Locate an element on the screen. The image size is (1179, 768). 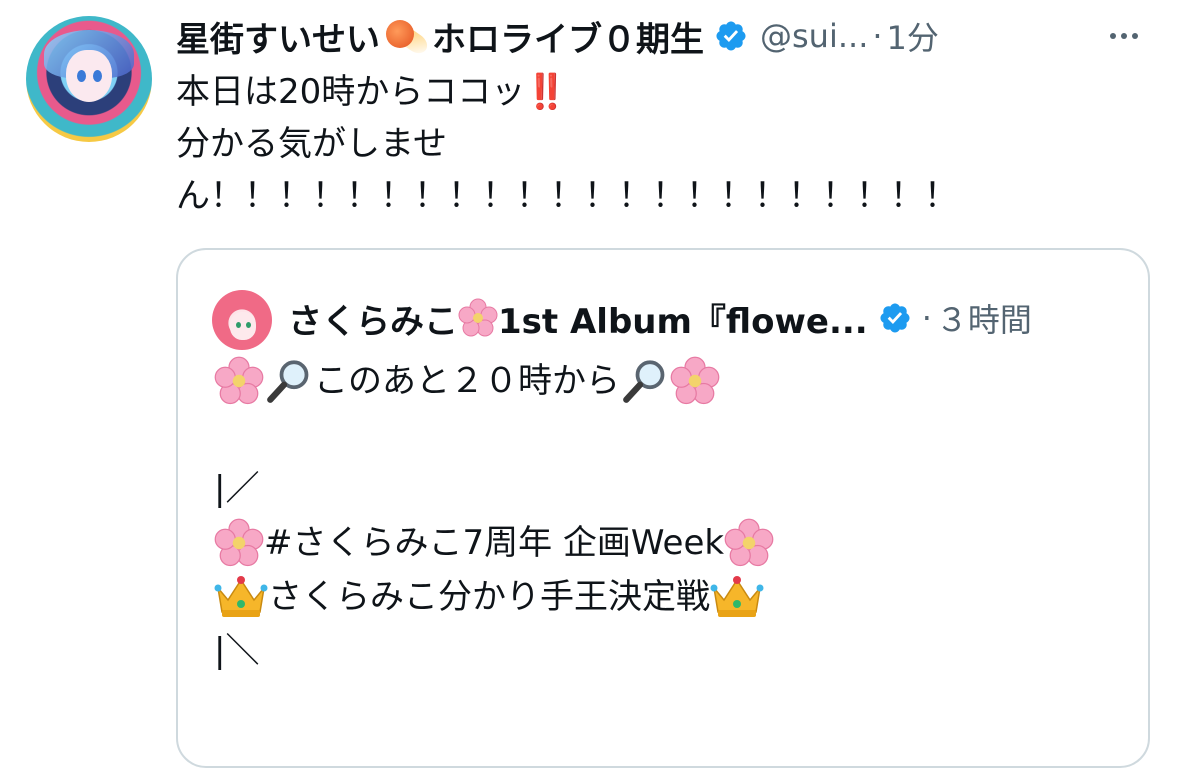
tweet-text-line1: 本日は20時からココッ is located at coordinates (351, 92).